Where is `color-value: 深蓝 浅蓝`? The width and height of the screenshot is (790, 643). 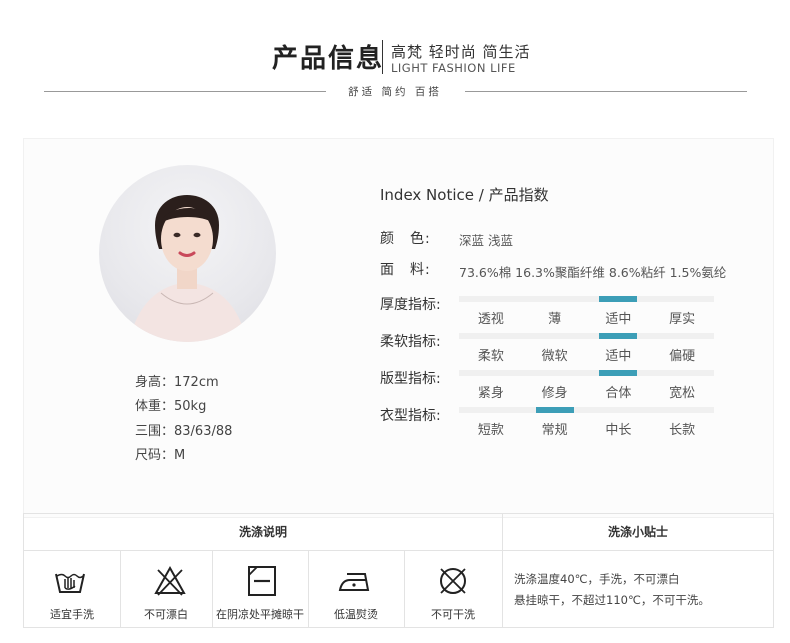 color-value: 深蓝 浅蓝 is located at coordinates (486, 240).